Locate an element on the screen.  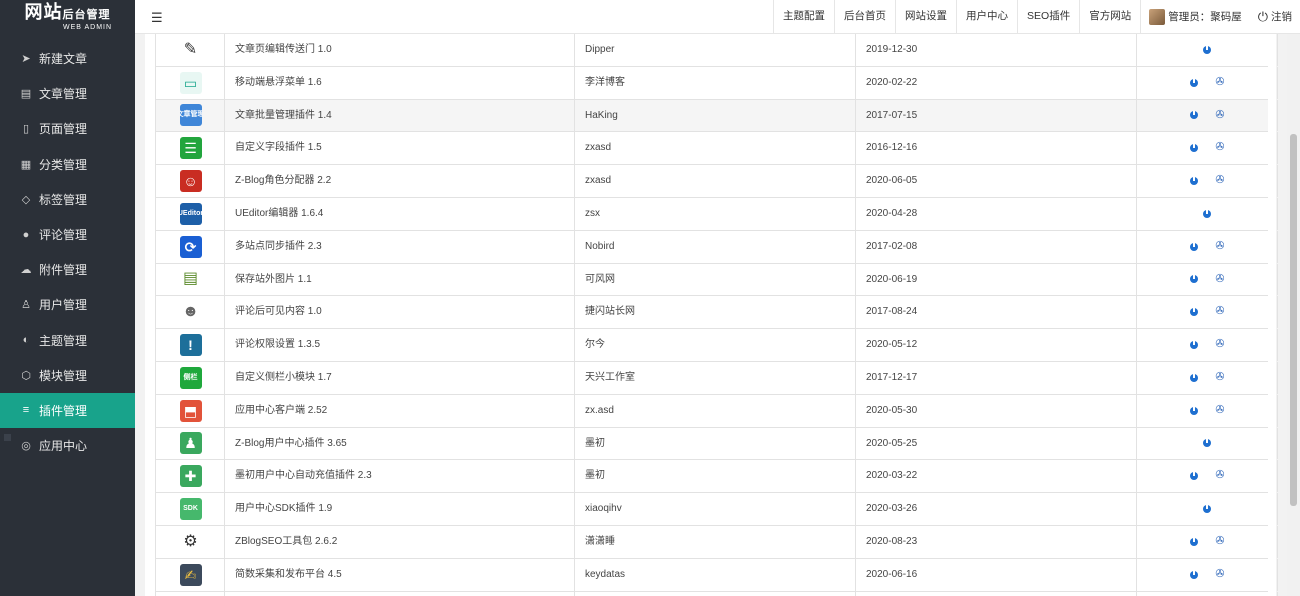
plugin-author: zxasd is located at coordinates (714, 148).